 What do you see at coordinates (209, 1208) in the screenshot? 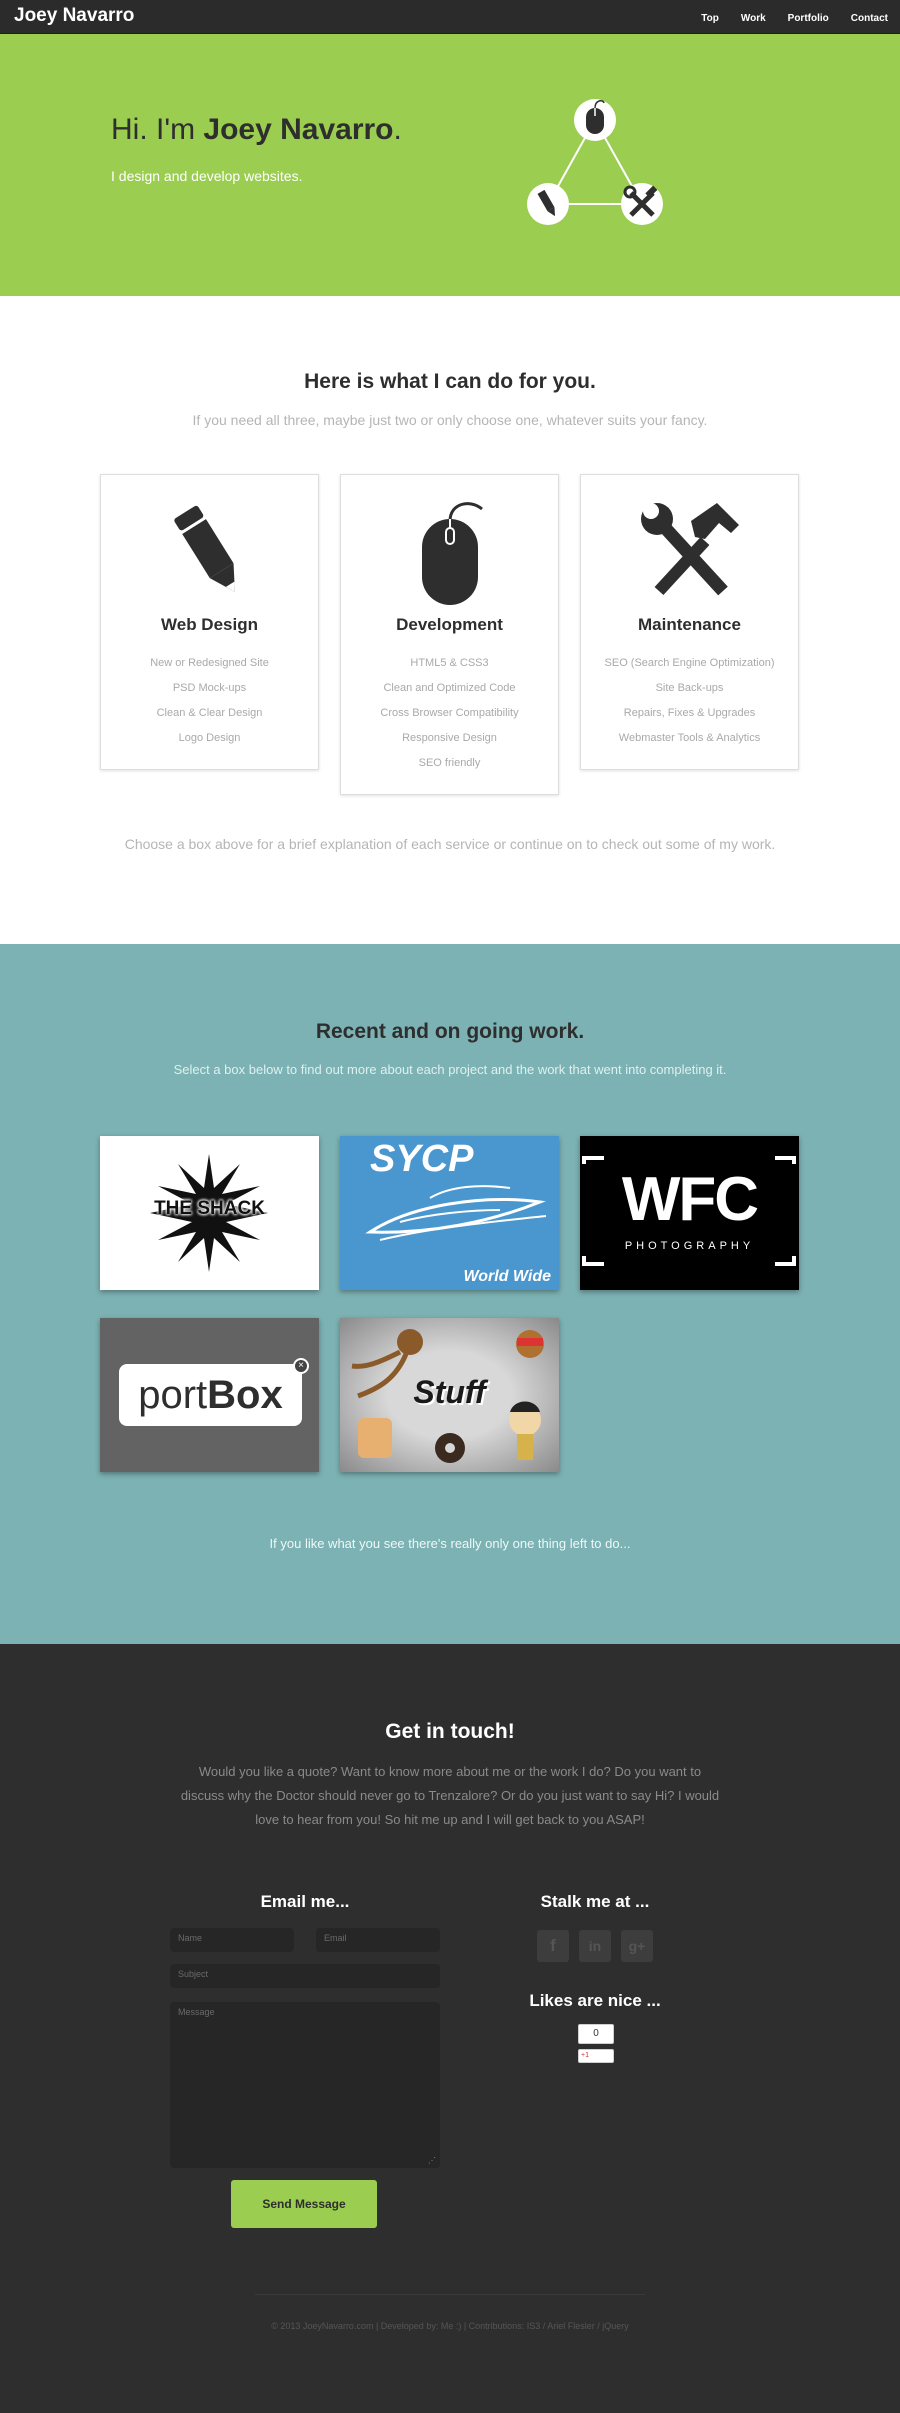
I see `project-label: THE SHACK` at bounding box center [209, 1208].